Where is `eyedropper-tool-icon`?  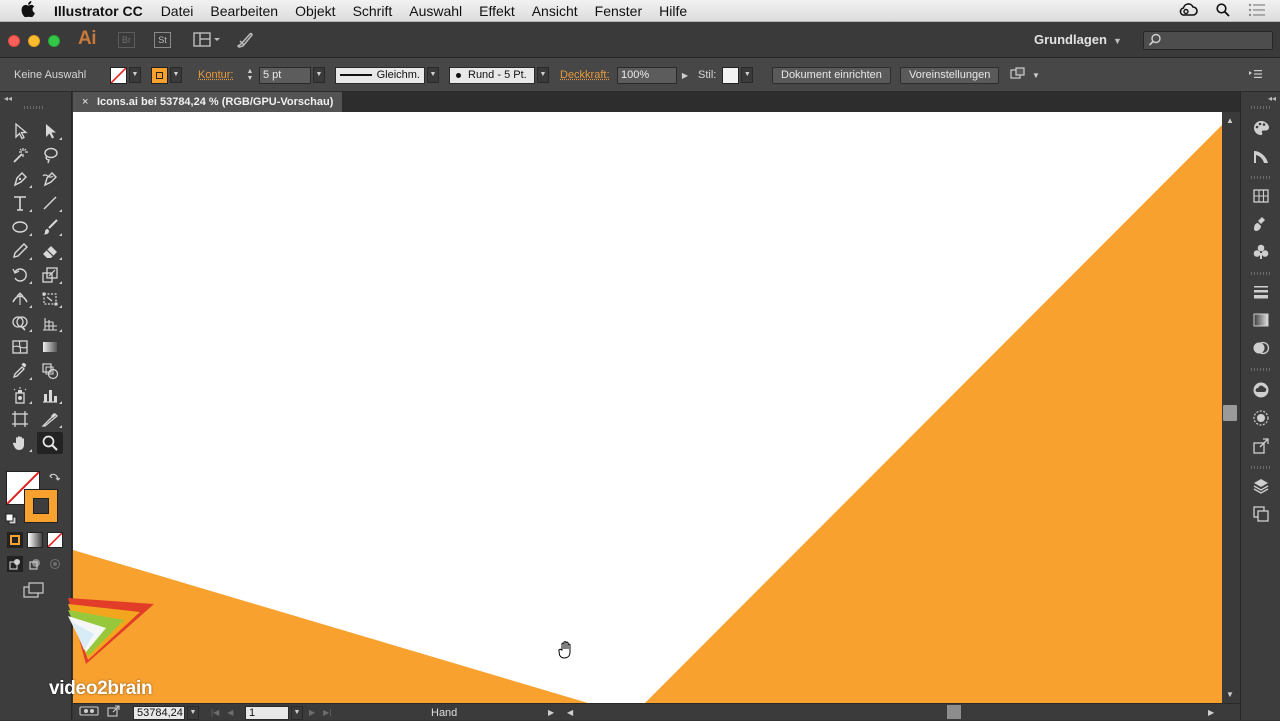 eyedropper-tool-icon is located at coordinates (20, 371).